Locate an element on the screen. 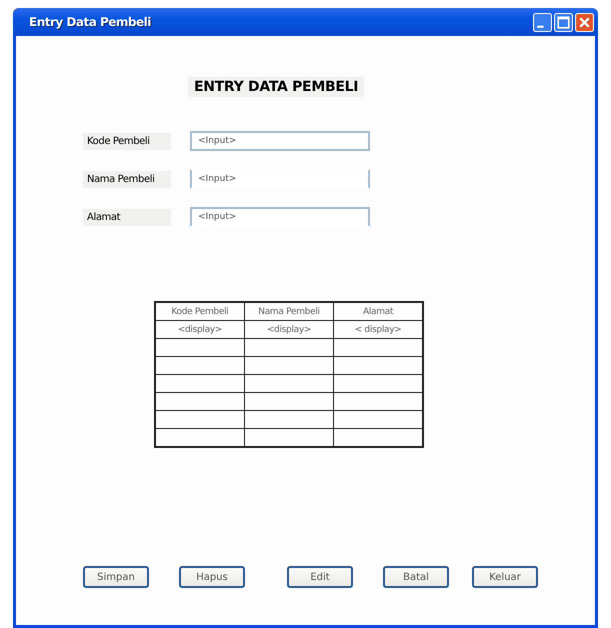 The image size is (611, 628). action-button: Hapus is located at coordinates (212, 577).